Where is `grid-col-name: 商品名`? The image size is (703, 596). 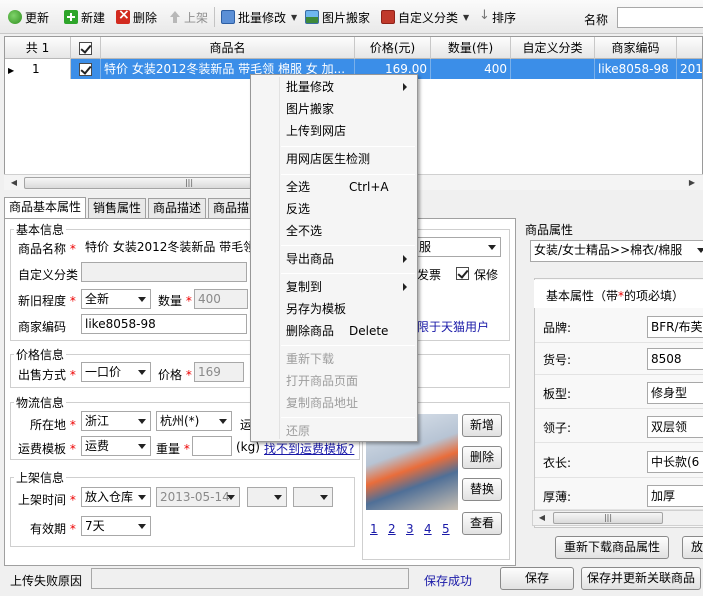 grid-col-name: 商品名 is located at coordinates (228, 48).